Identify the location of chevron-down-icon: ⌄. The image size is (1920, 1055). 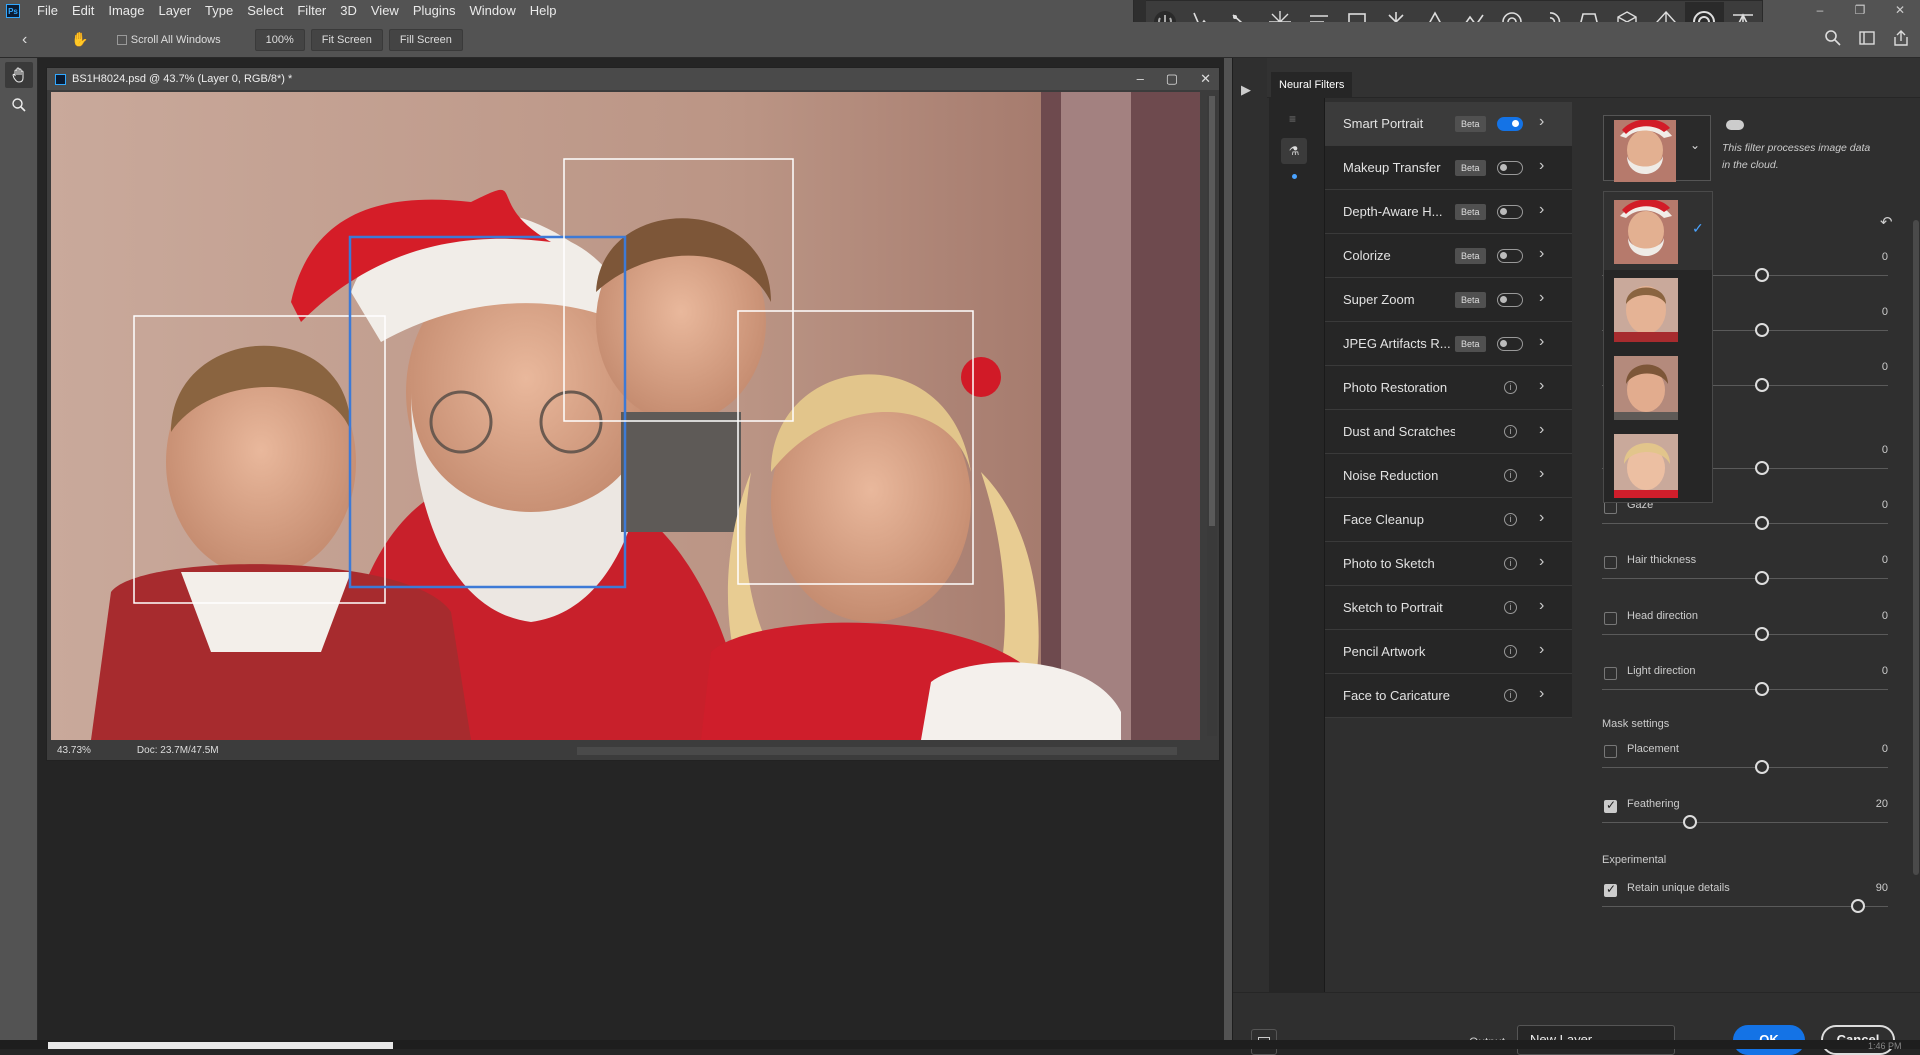
(1695, 145).